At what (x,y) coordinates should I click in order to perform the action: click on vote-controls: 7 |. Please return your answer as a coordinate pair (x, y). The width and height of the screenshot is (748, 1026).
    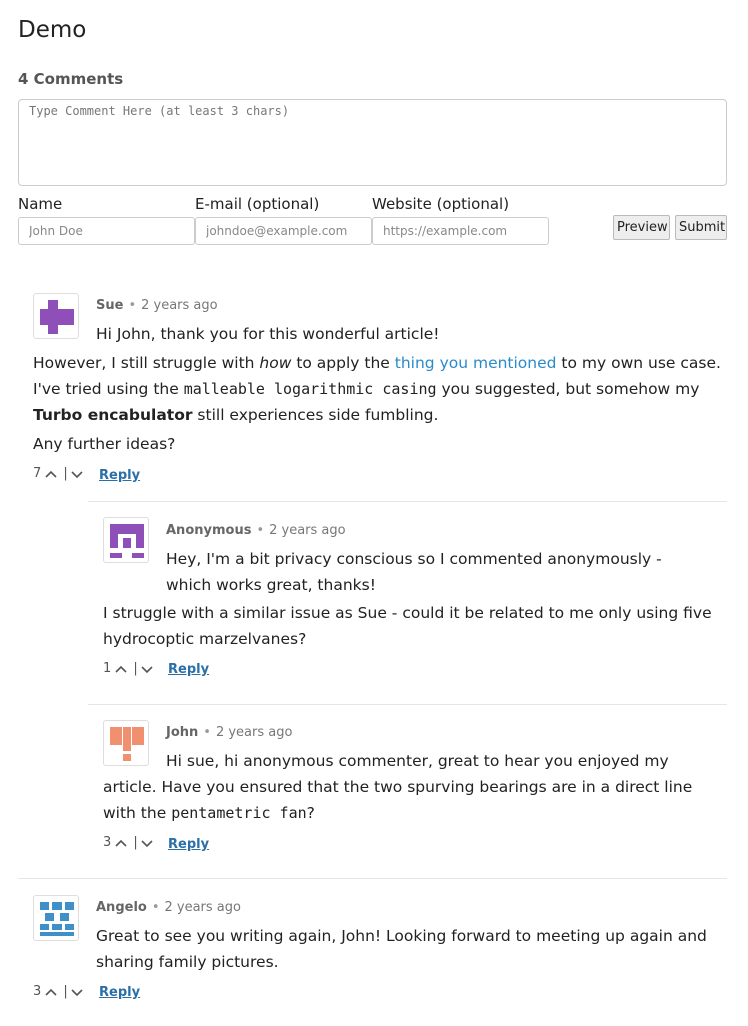
    Looking at the image, I should click on (58, 474).